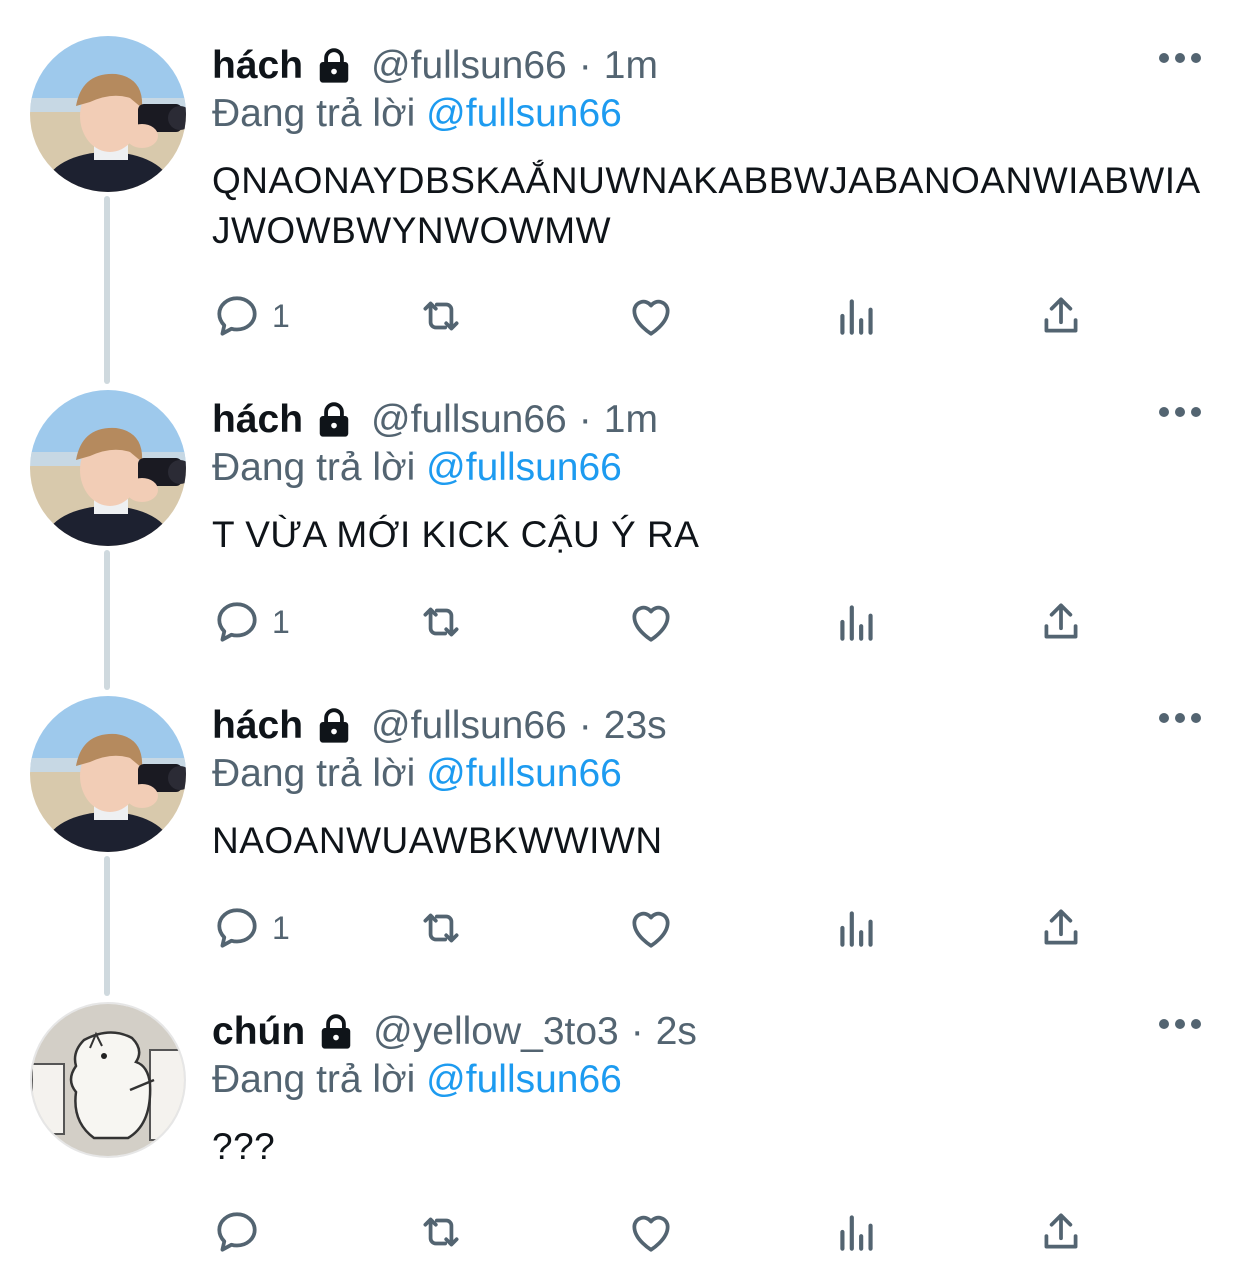 The height and width of the screenshot is (1266, 1242). Describe the element at coordinates (244, 1146) in the screenshot. I see `tweet-text: ???` at that location.